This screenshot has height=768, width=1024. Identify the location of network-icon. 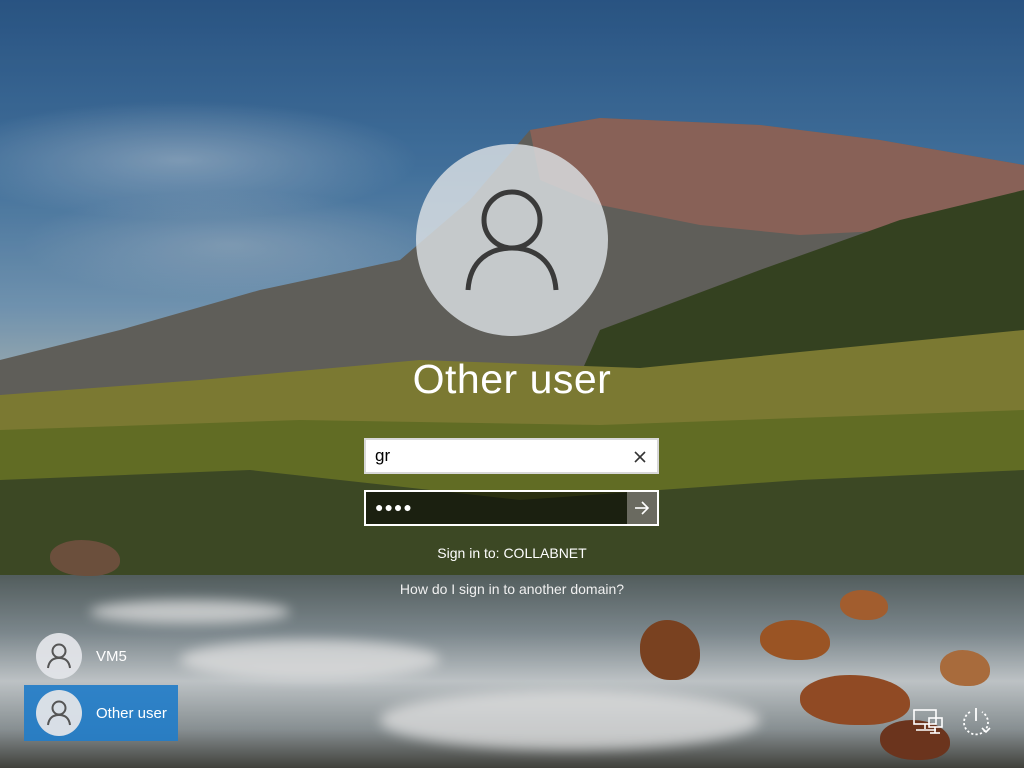
(928, 721).